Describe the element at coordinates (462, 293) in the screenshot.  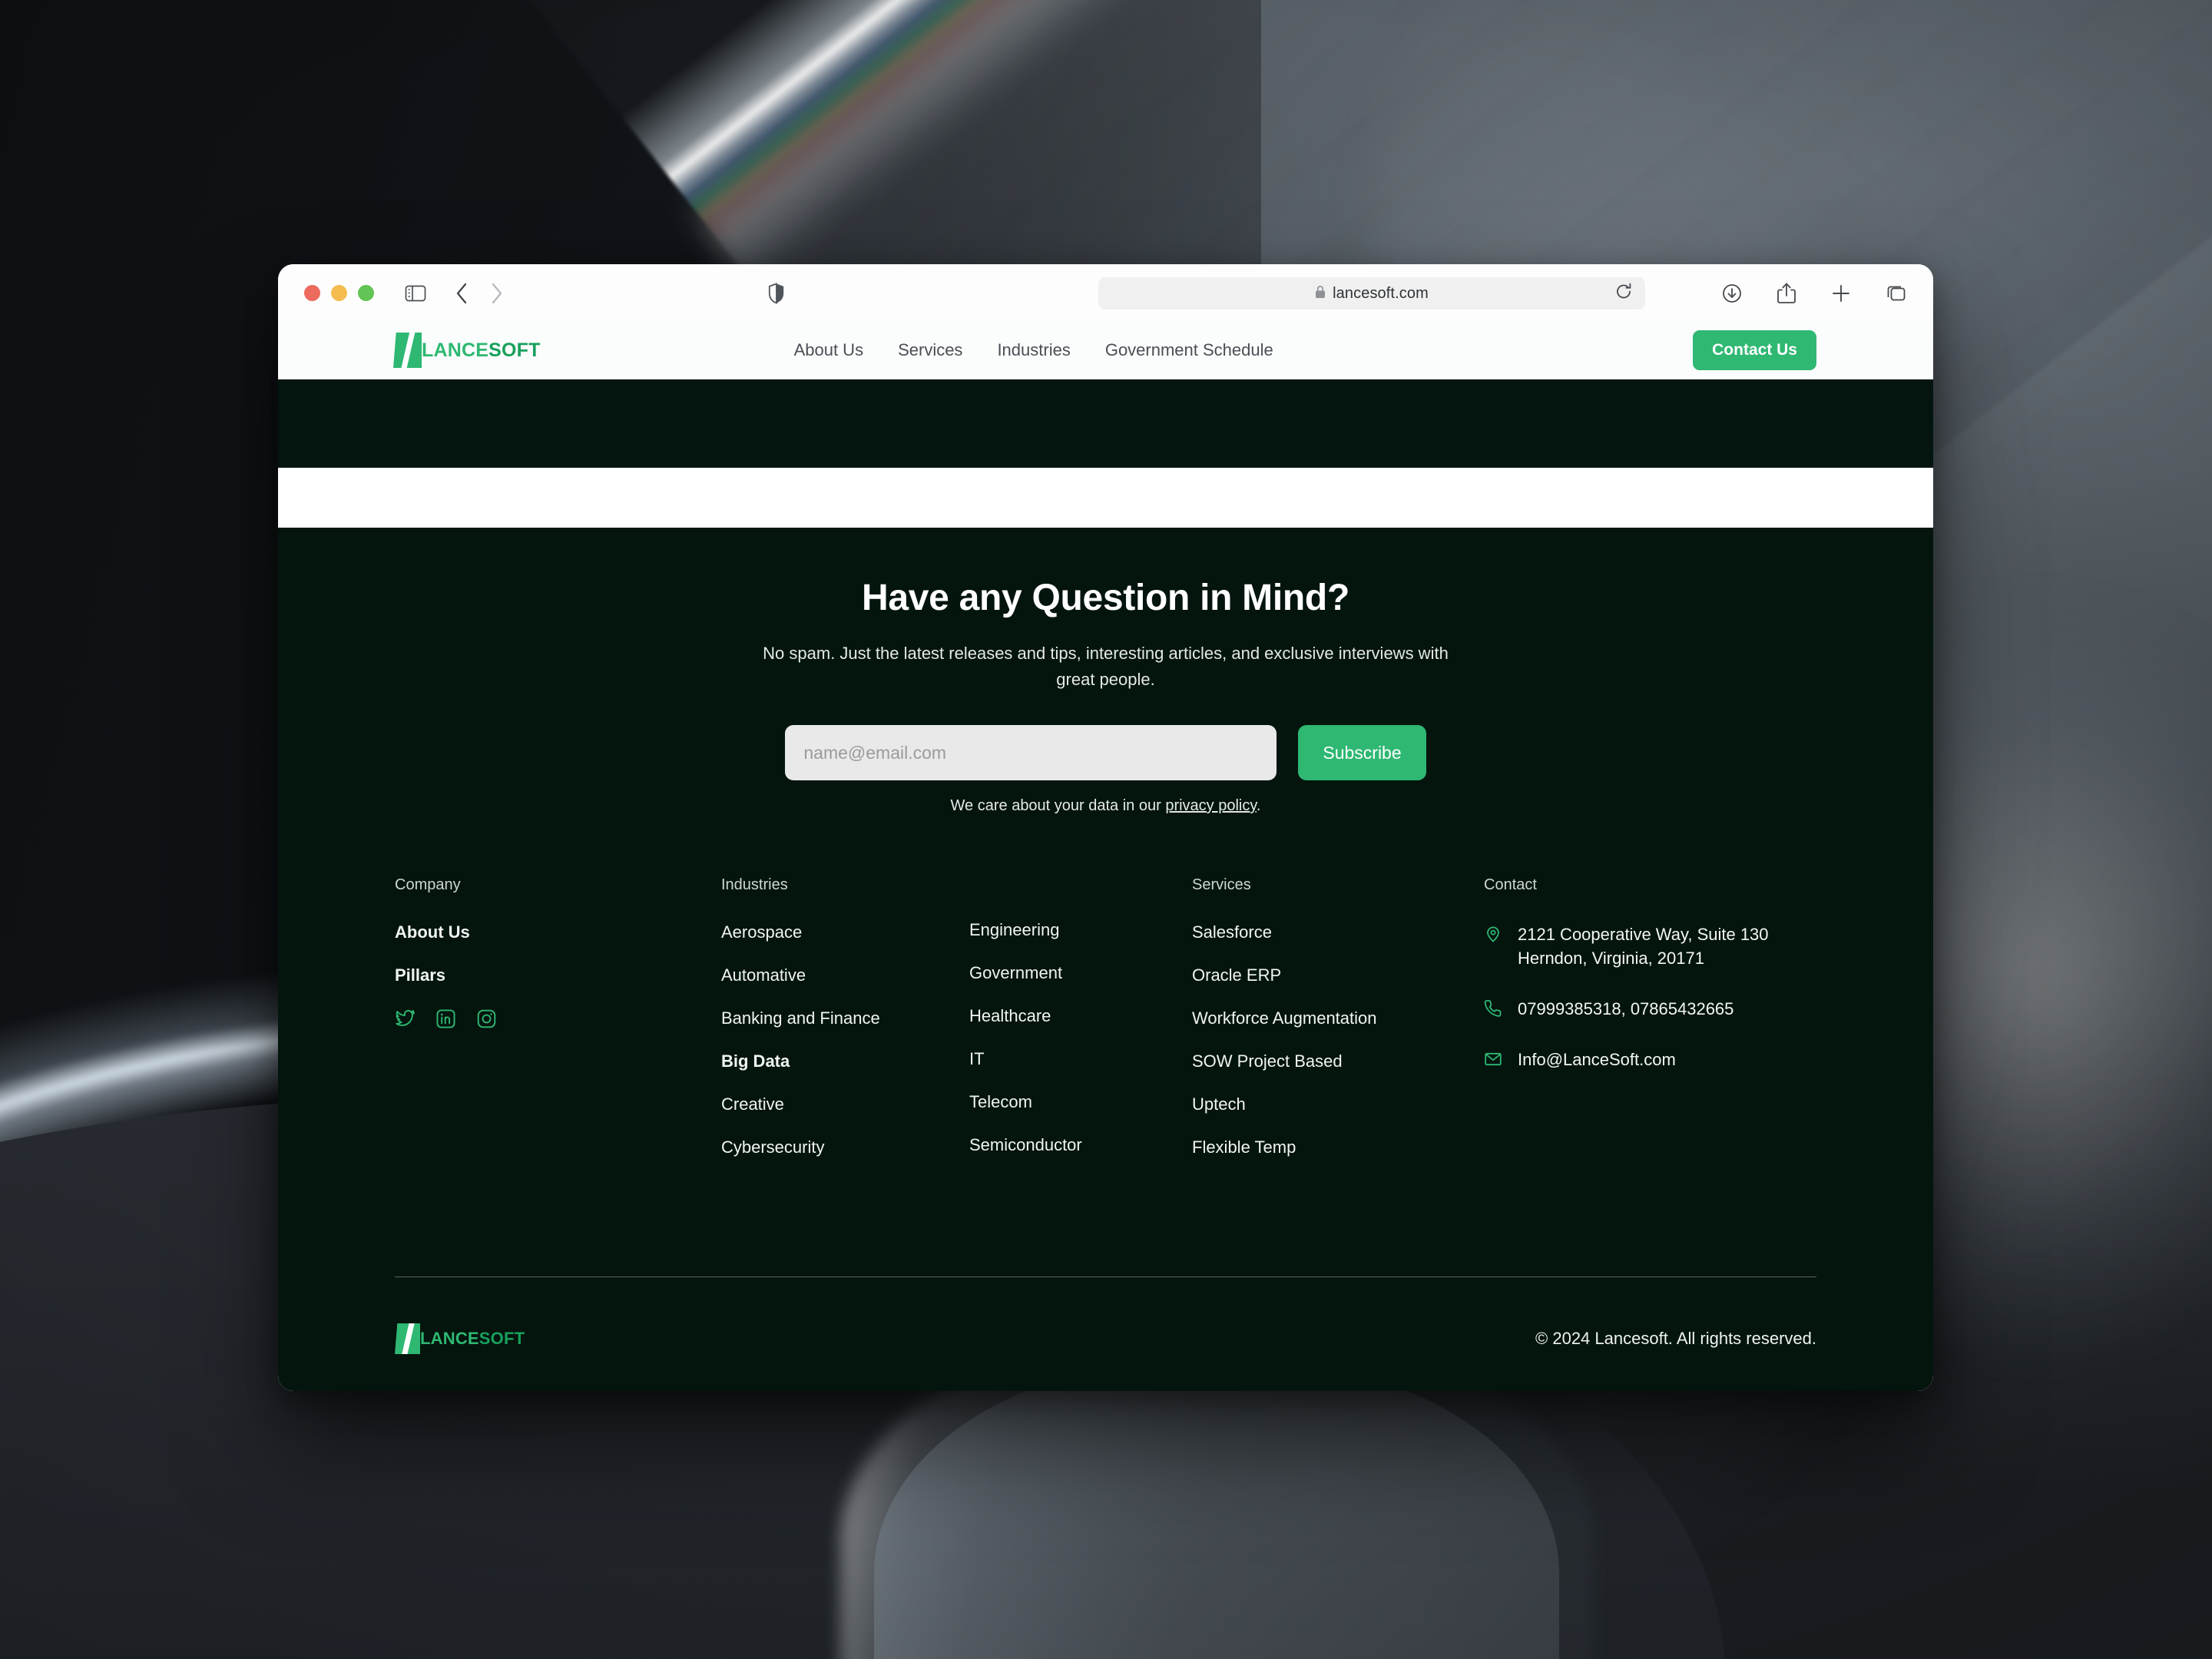
I see `back-chevron-icon` at that location.